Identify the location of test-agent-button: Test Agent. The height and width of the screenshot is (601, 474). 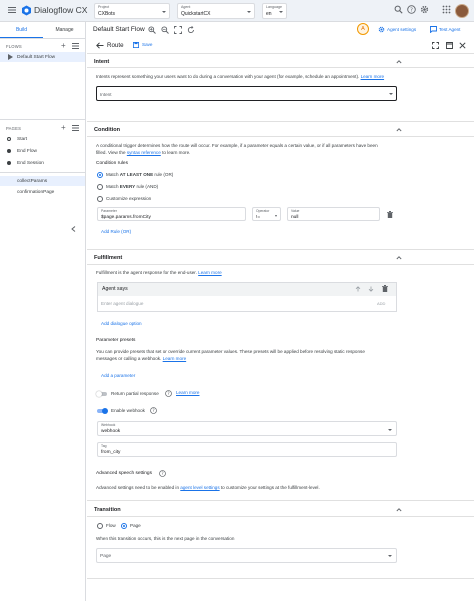
(449, 29).